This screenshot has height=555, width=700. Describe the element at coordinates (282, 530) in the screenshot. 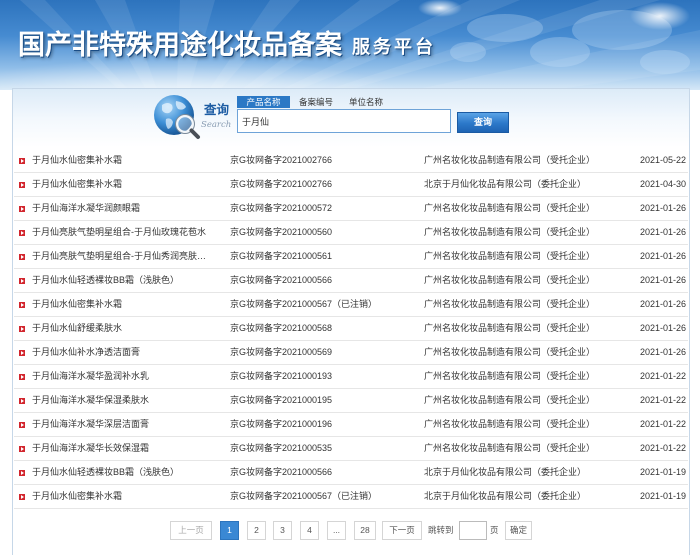

I see `page-button-3: 3` at that location.